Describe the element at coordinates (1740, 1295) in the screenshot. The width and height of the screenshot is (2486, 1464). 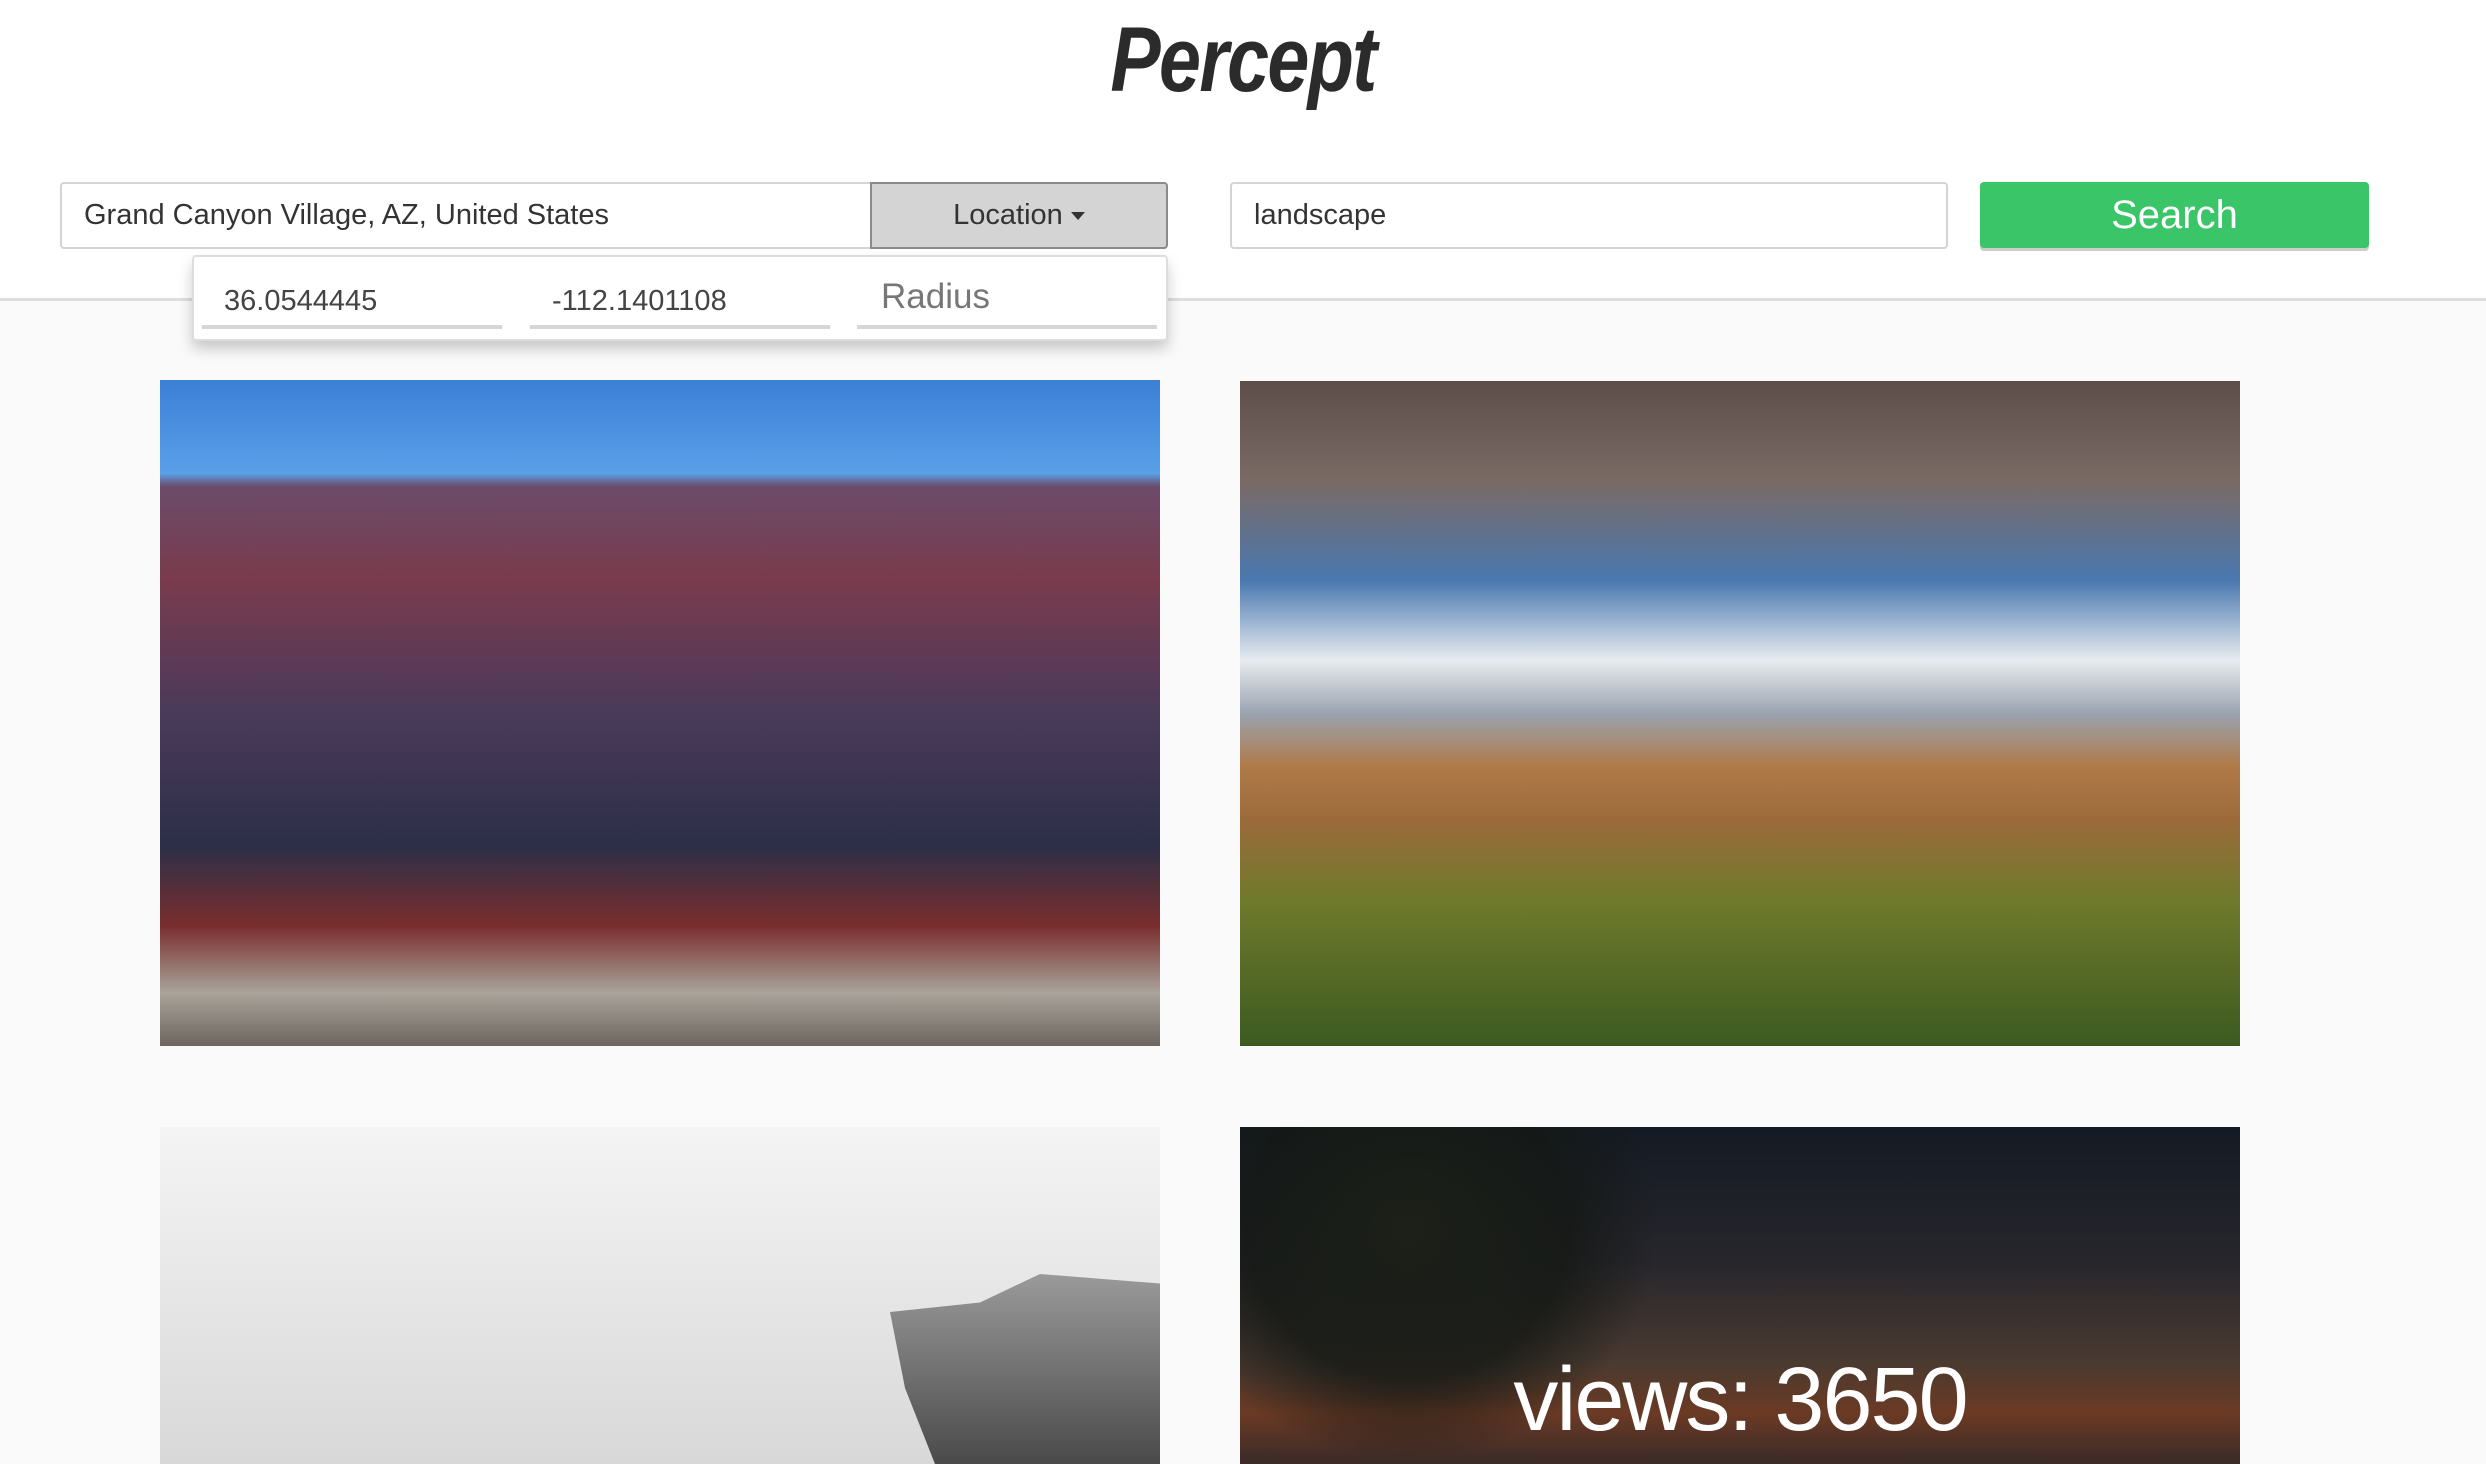
I see `result-photo-hovered: views: 3650` at that location.